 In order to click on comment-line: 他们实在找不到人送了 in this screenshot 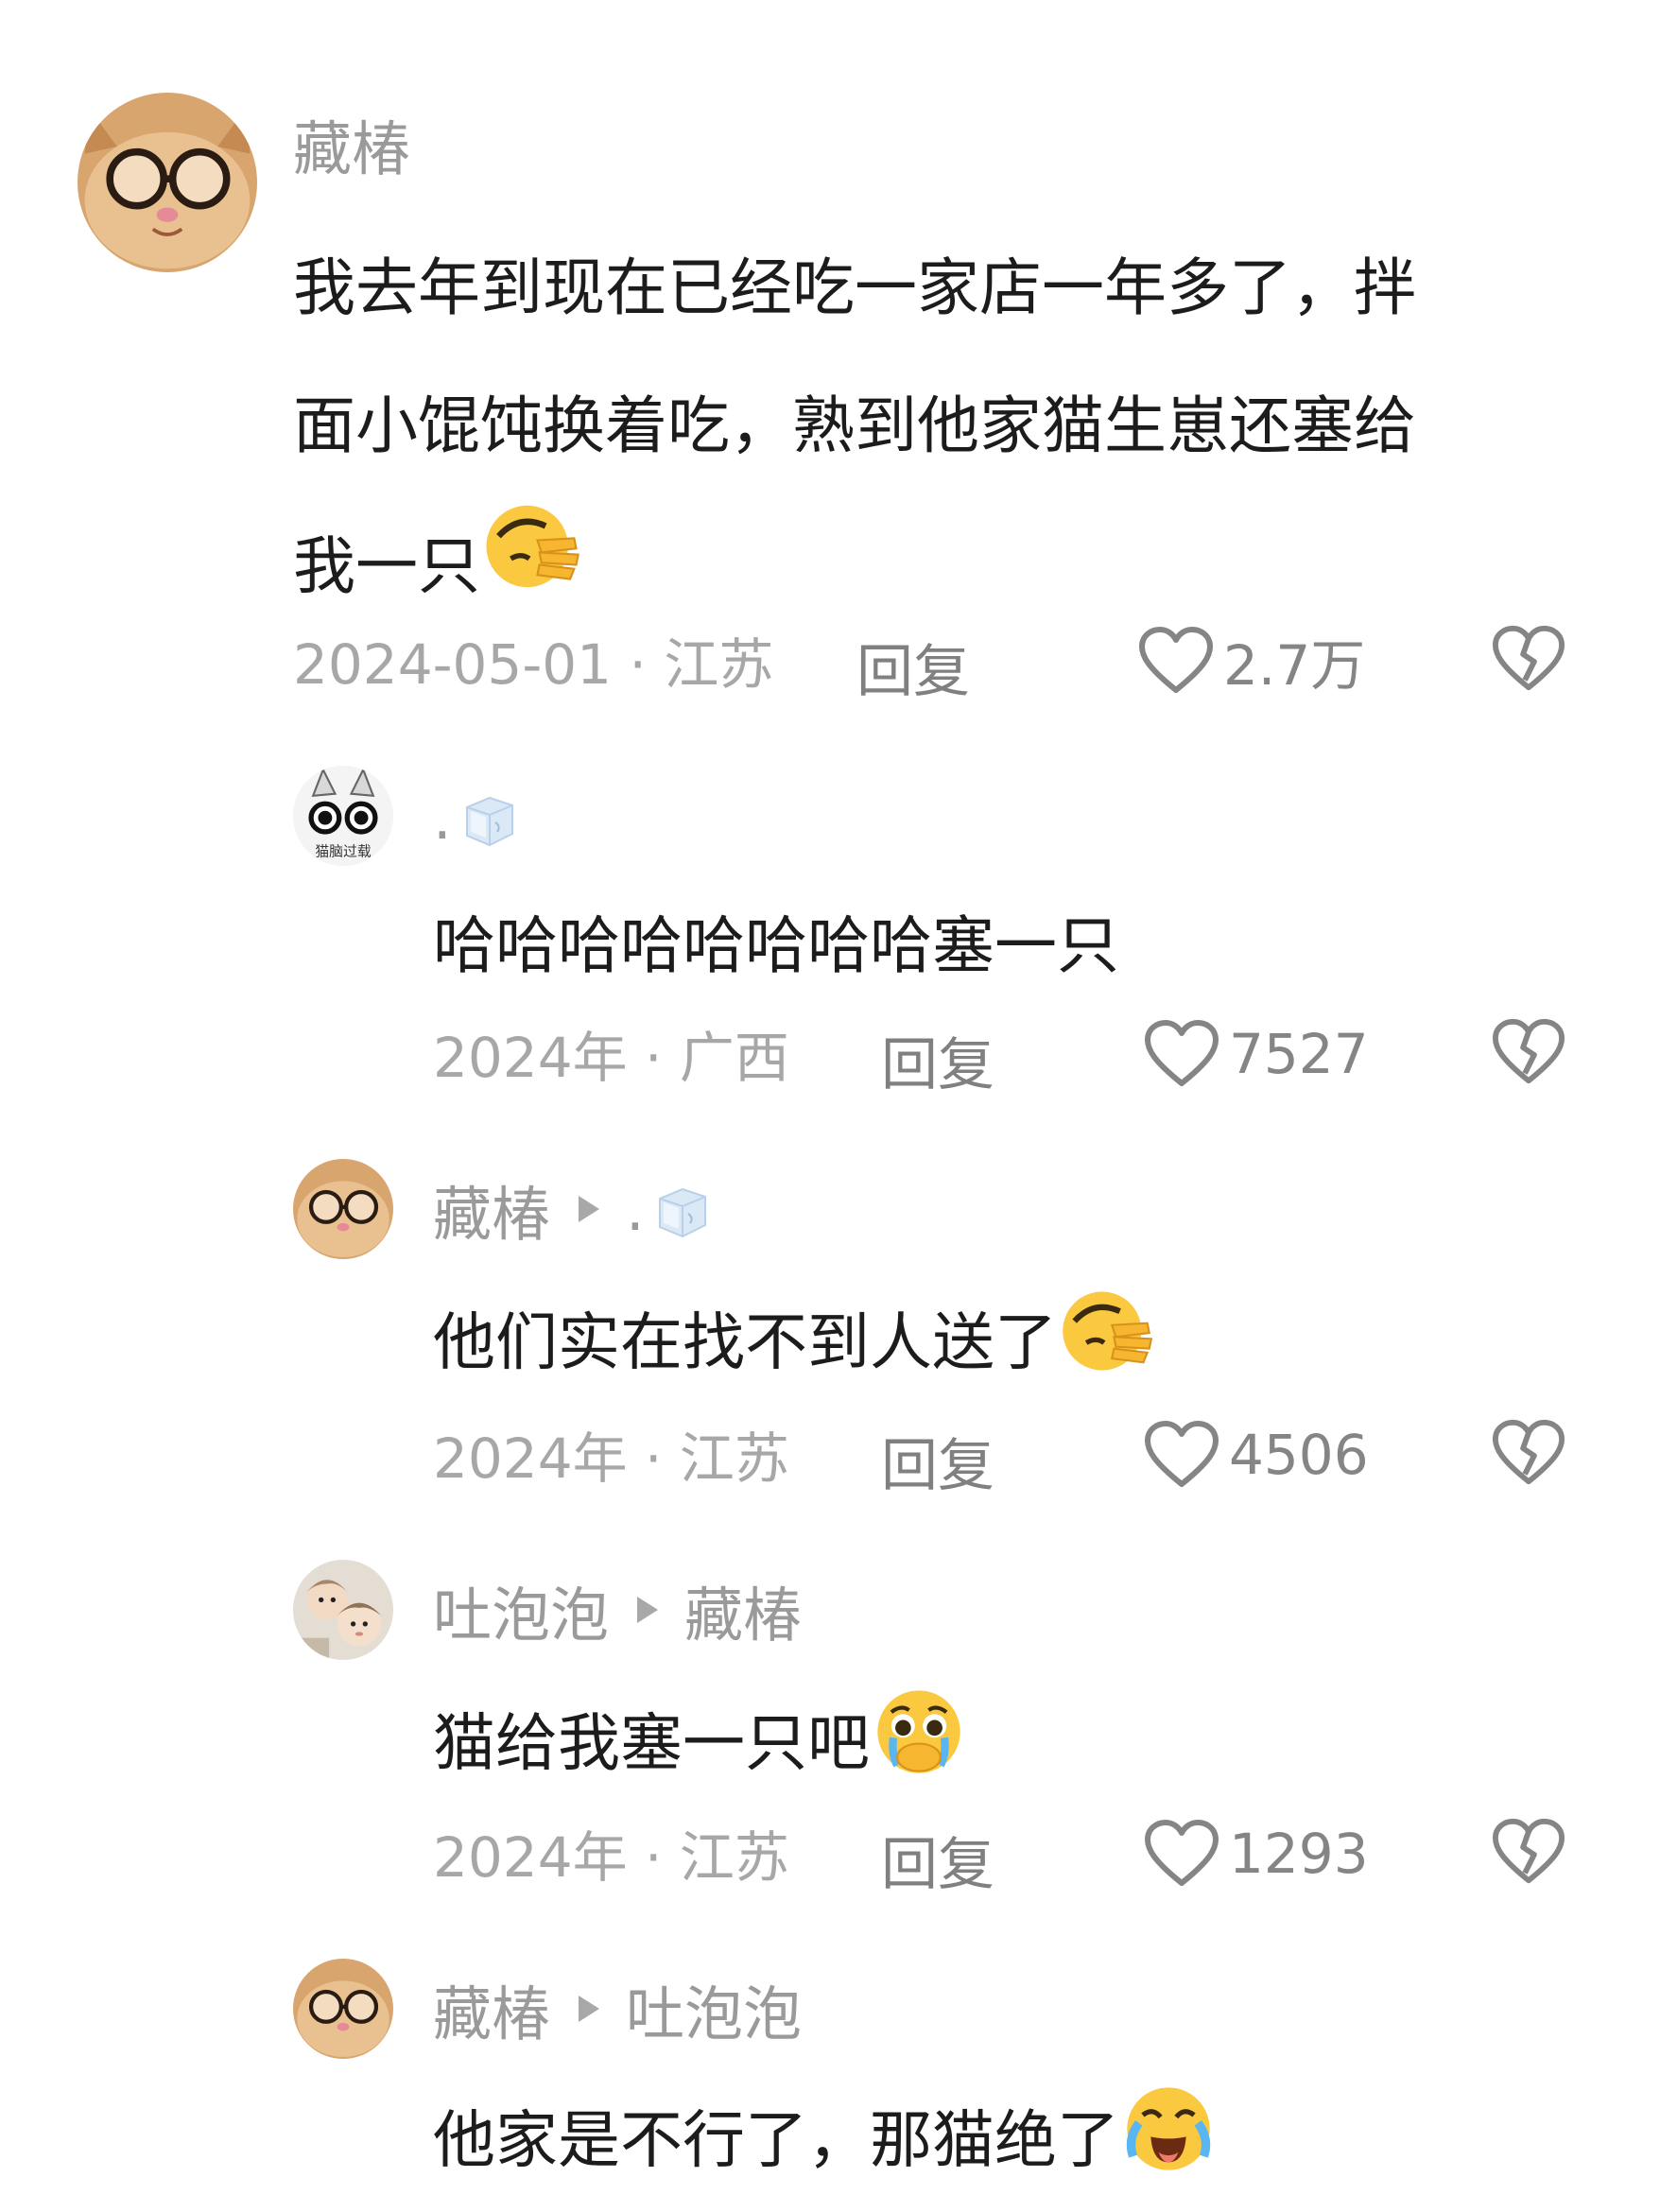, I will do `click(794, 1346)`.